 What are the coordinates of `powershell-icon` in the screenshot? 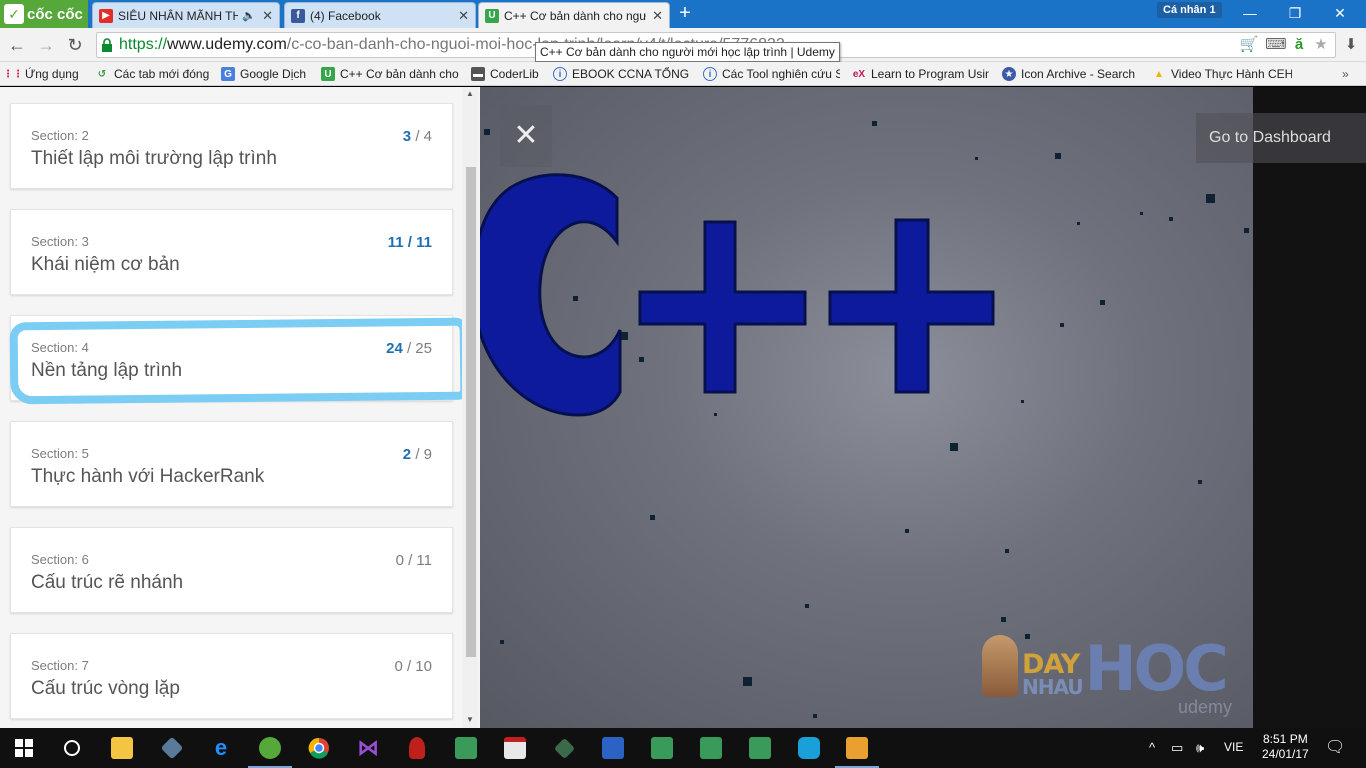 It's located at (613, 748).